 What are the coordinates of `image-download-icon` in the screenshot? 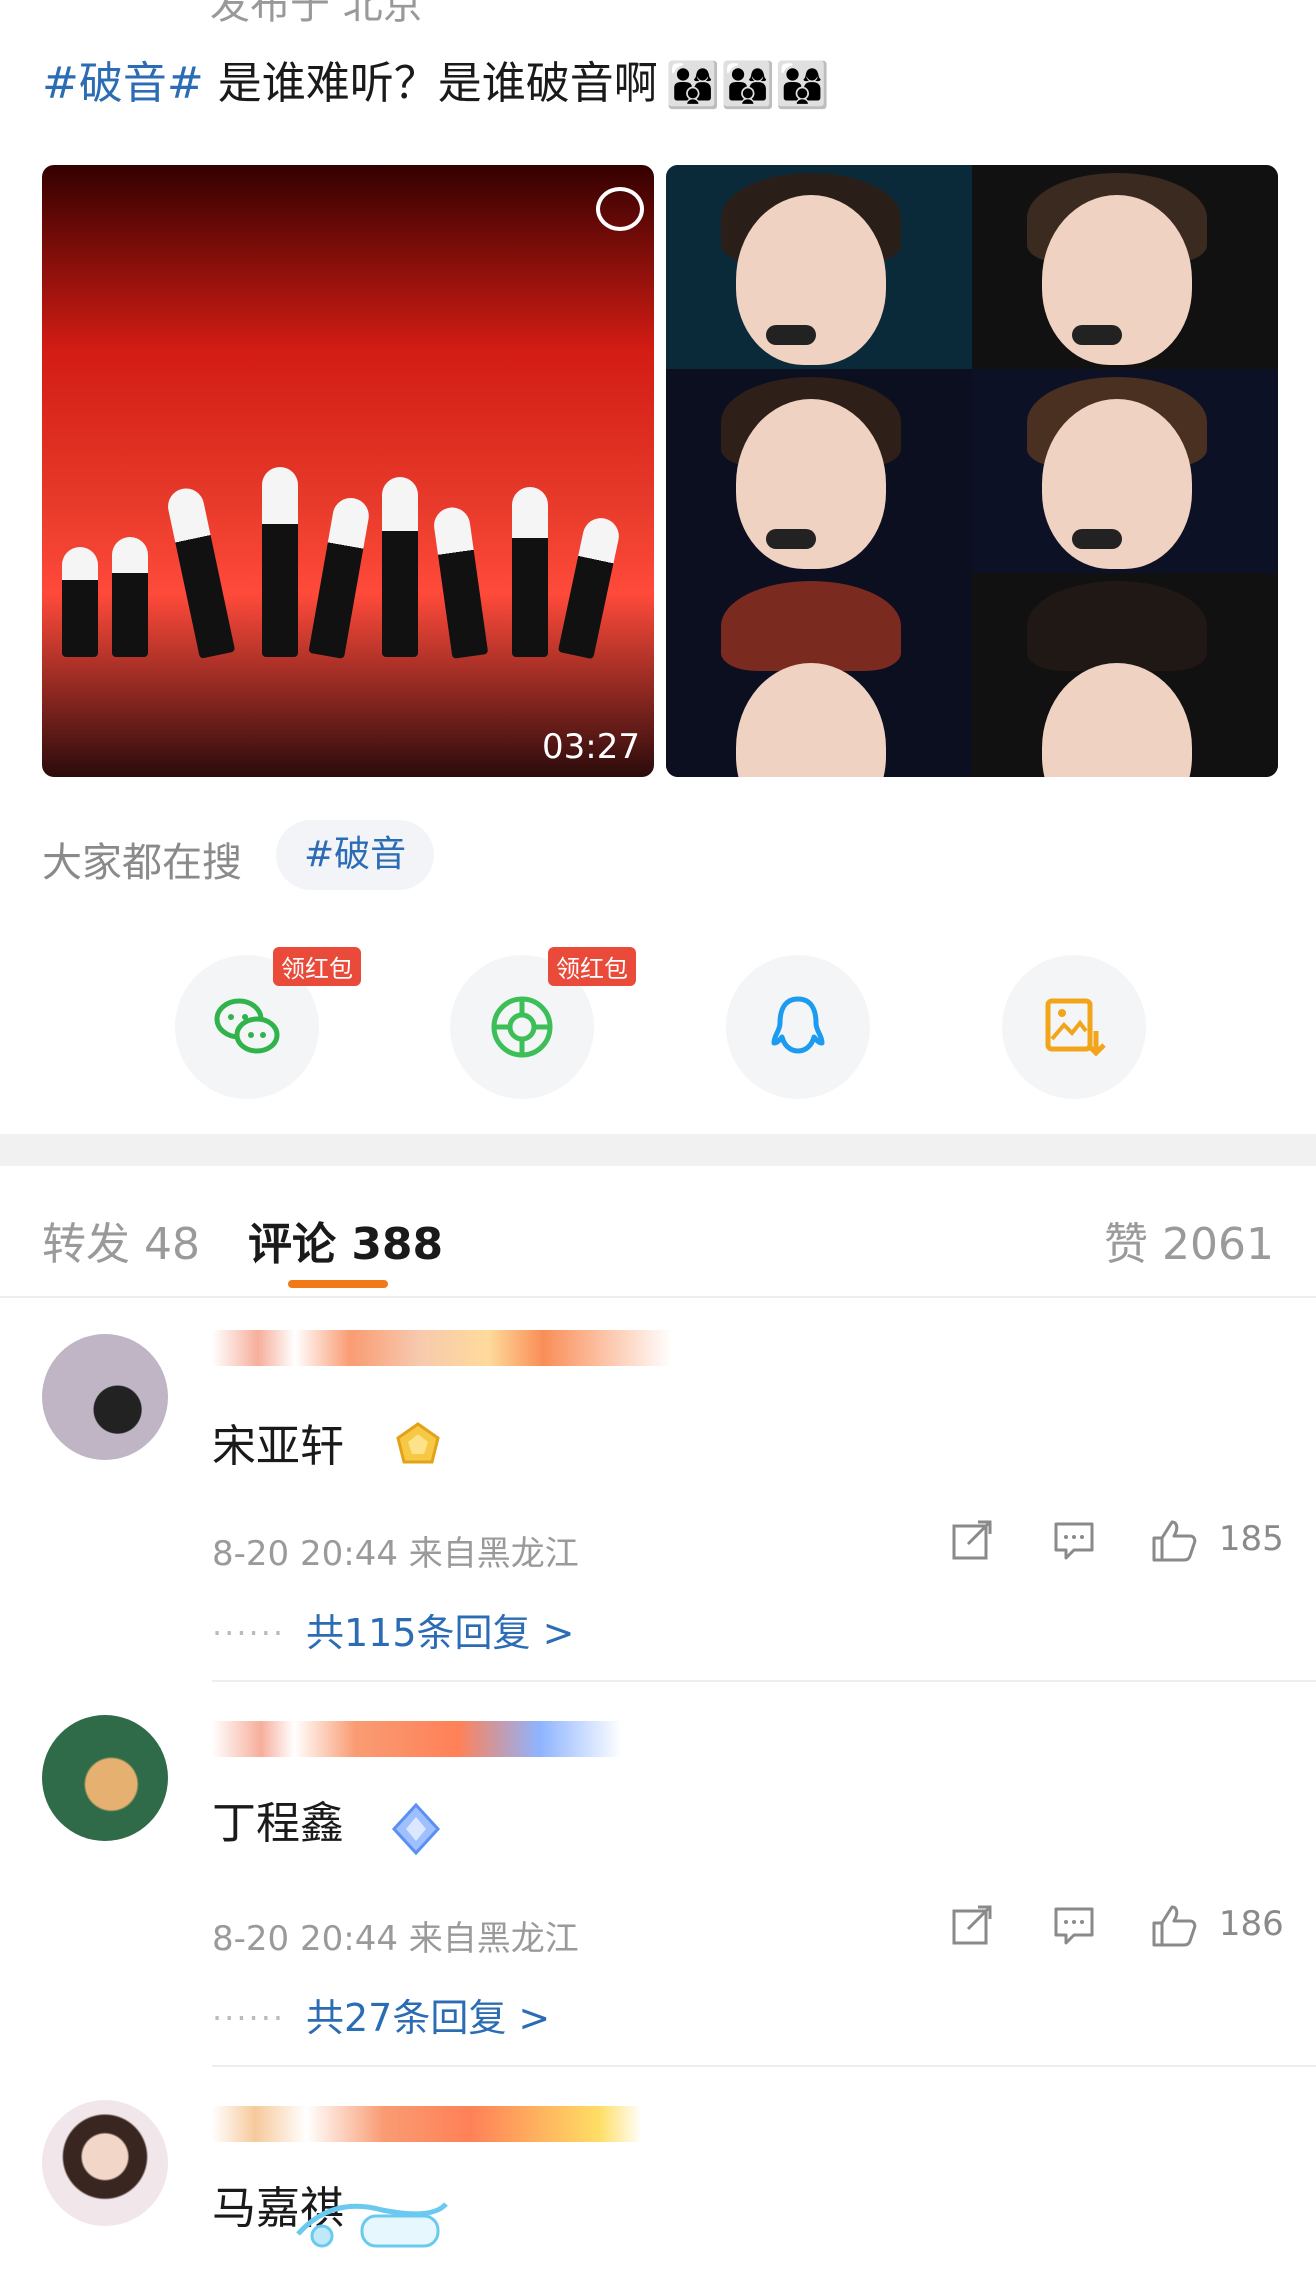 It's located at (1075, 1027).